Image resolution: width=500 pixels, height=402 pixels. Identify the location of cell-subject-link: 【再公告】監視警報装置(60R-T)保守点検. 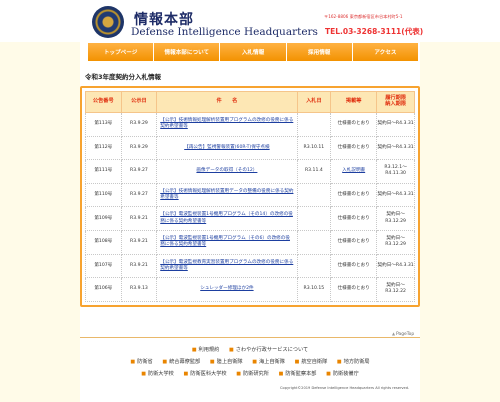
(227, 148).